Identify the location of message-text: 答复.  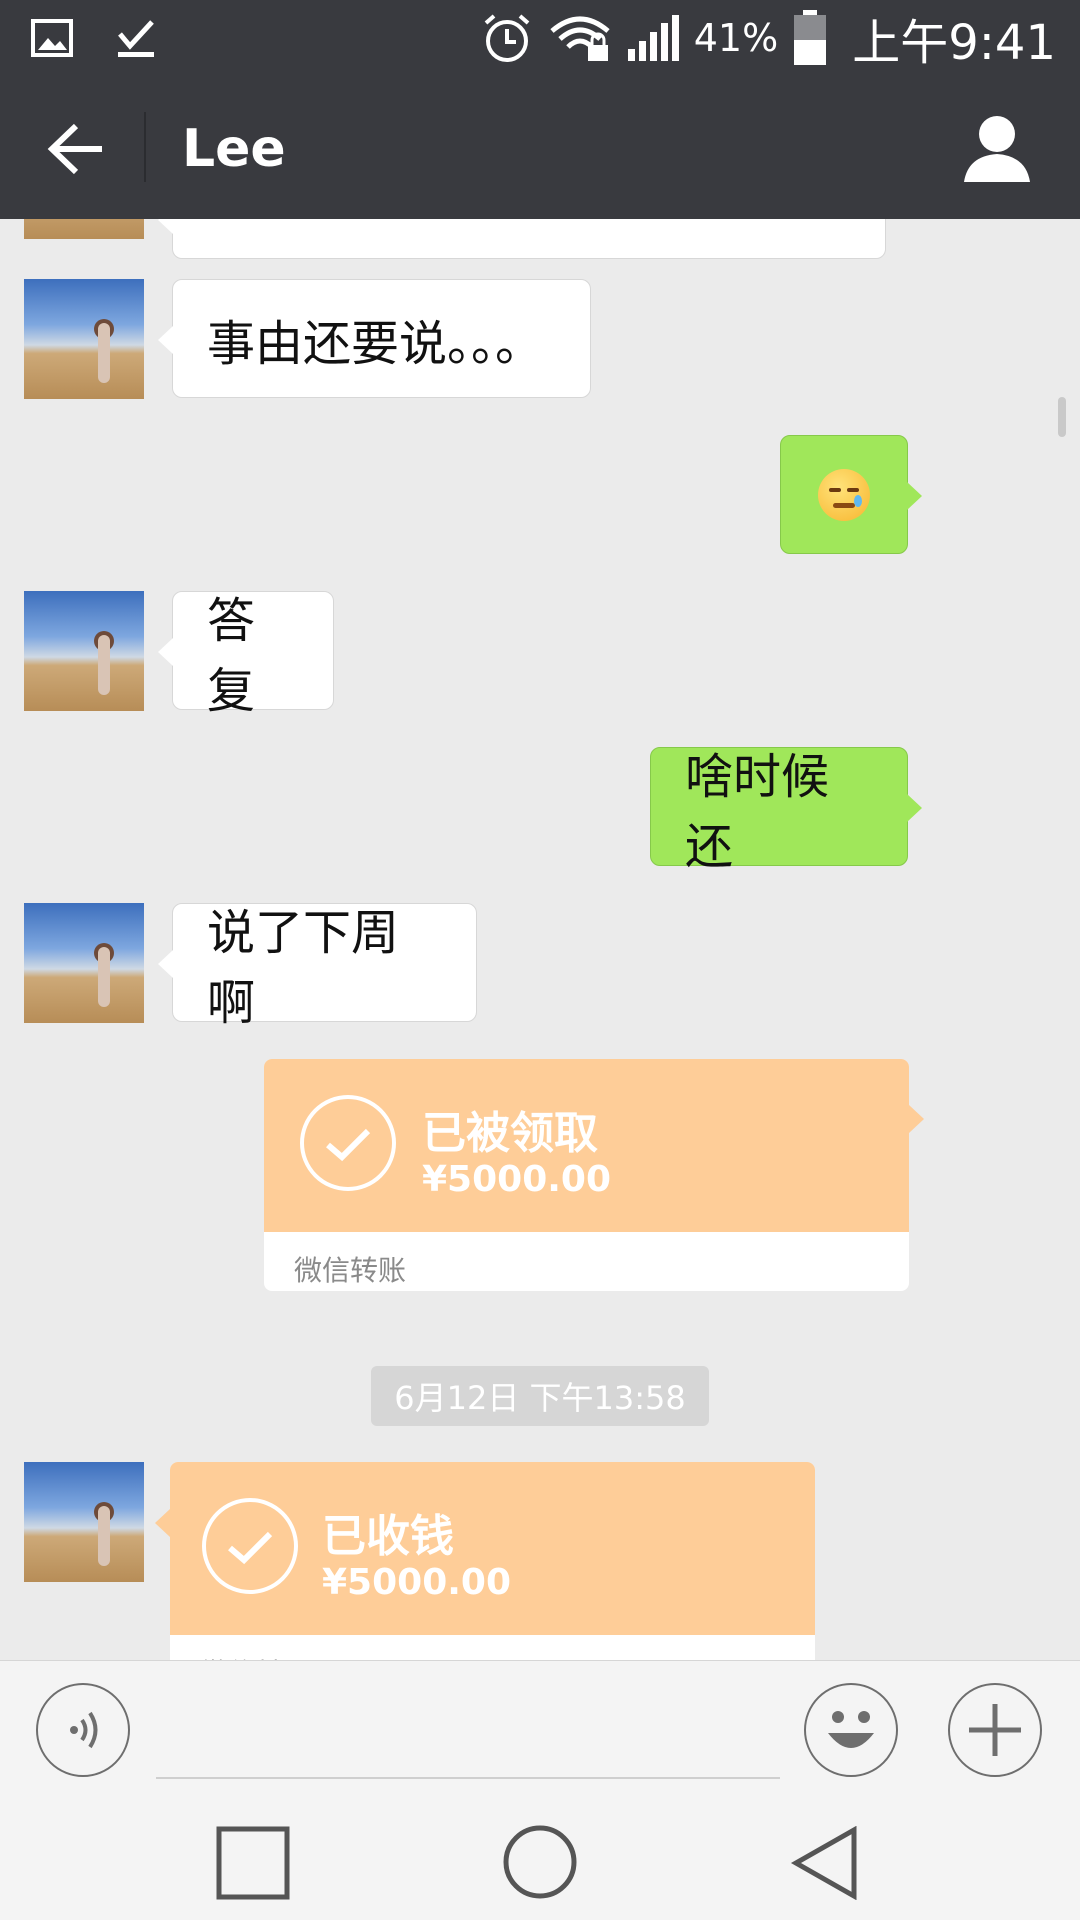
(231, 655).